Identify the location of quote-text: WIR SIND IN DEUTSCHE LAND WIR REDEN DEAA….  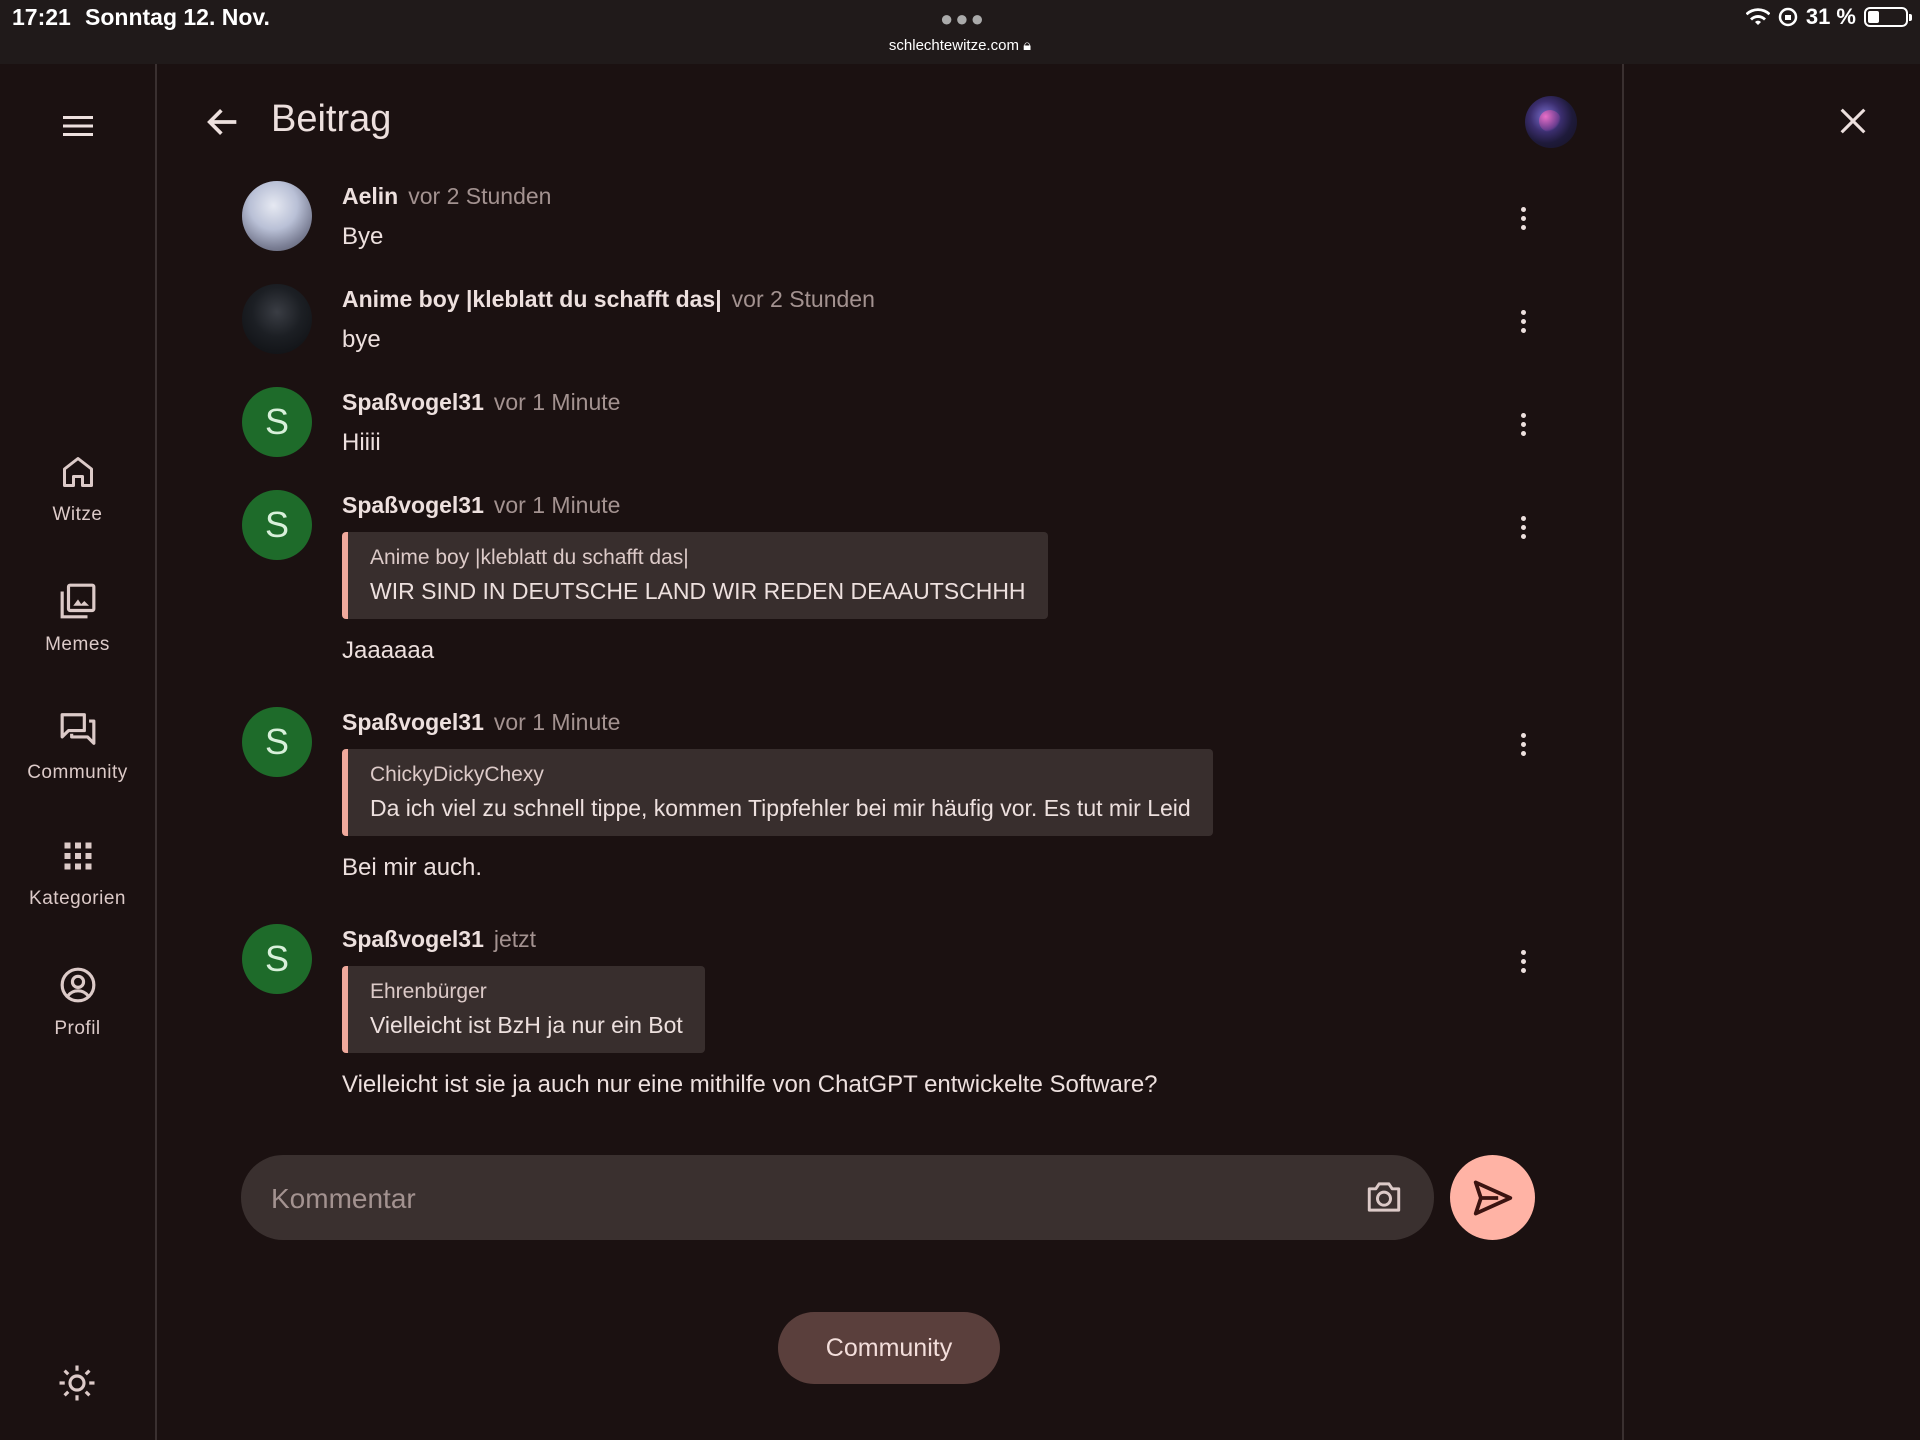
(698, 591).